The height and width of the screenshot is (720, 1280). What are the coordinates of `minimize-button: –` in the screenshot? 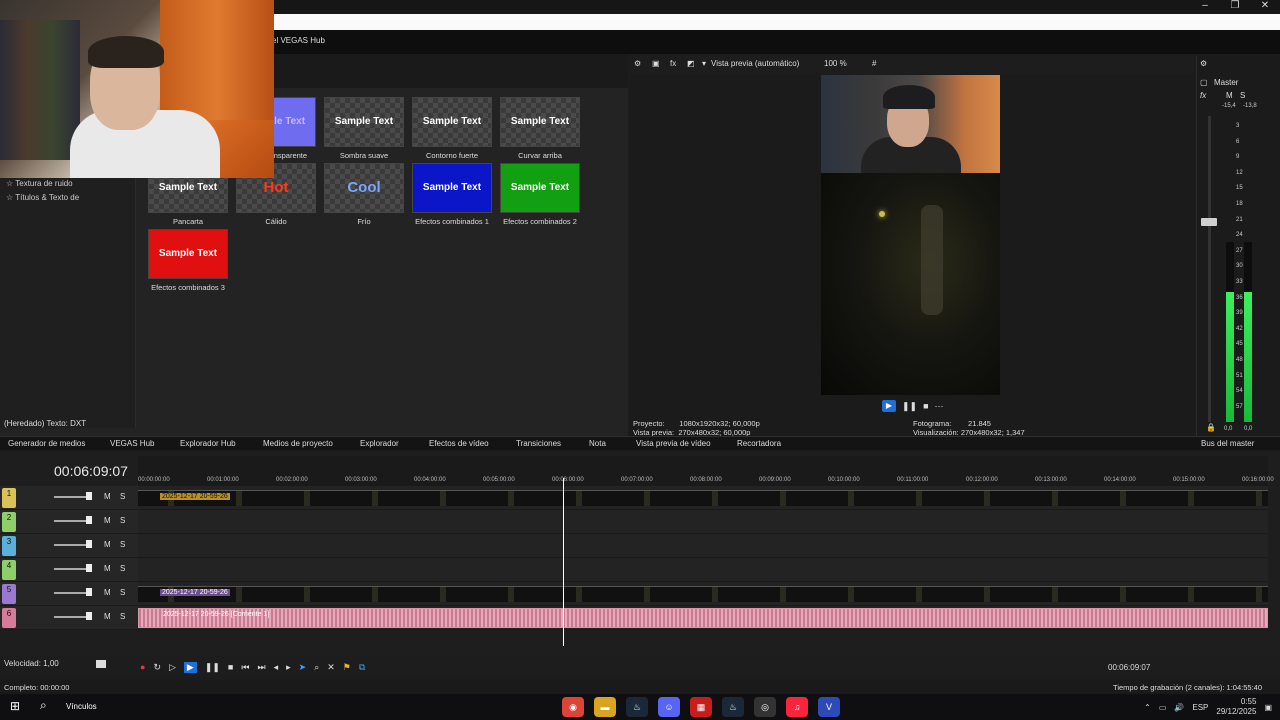 It's located at (1205, 7).